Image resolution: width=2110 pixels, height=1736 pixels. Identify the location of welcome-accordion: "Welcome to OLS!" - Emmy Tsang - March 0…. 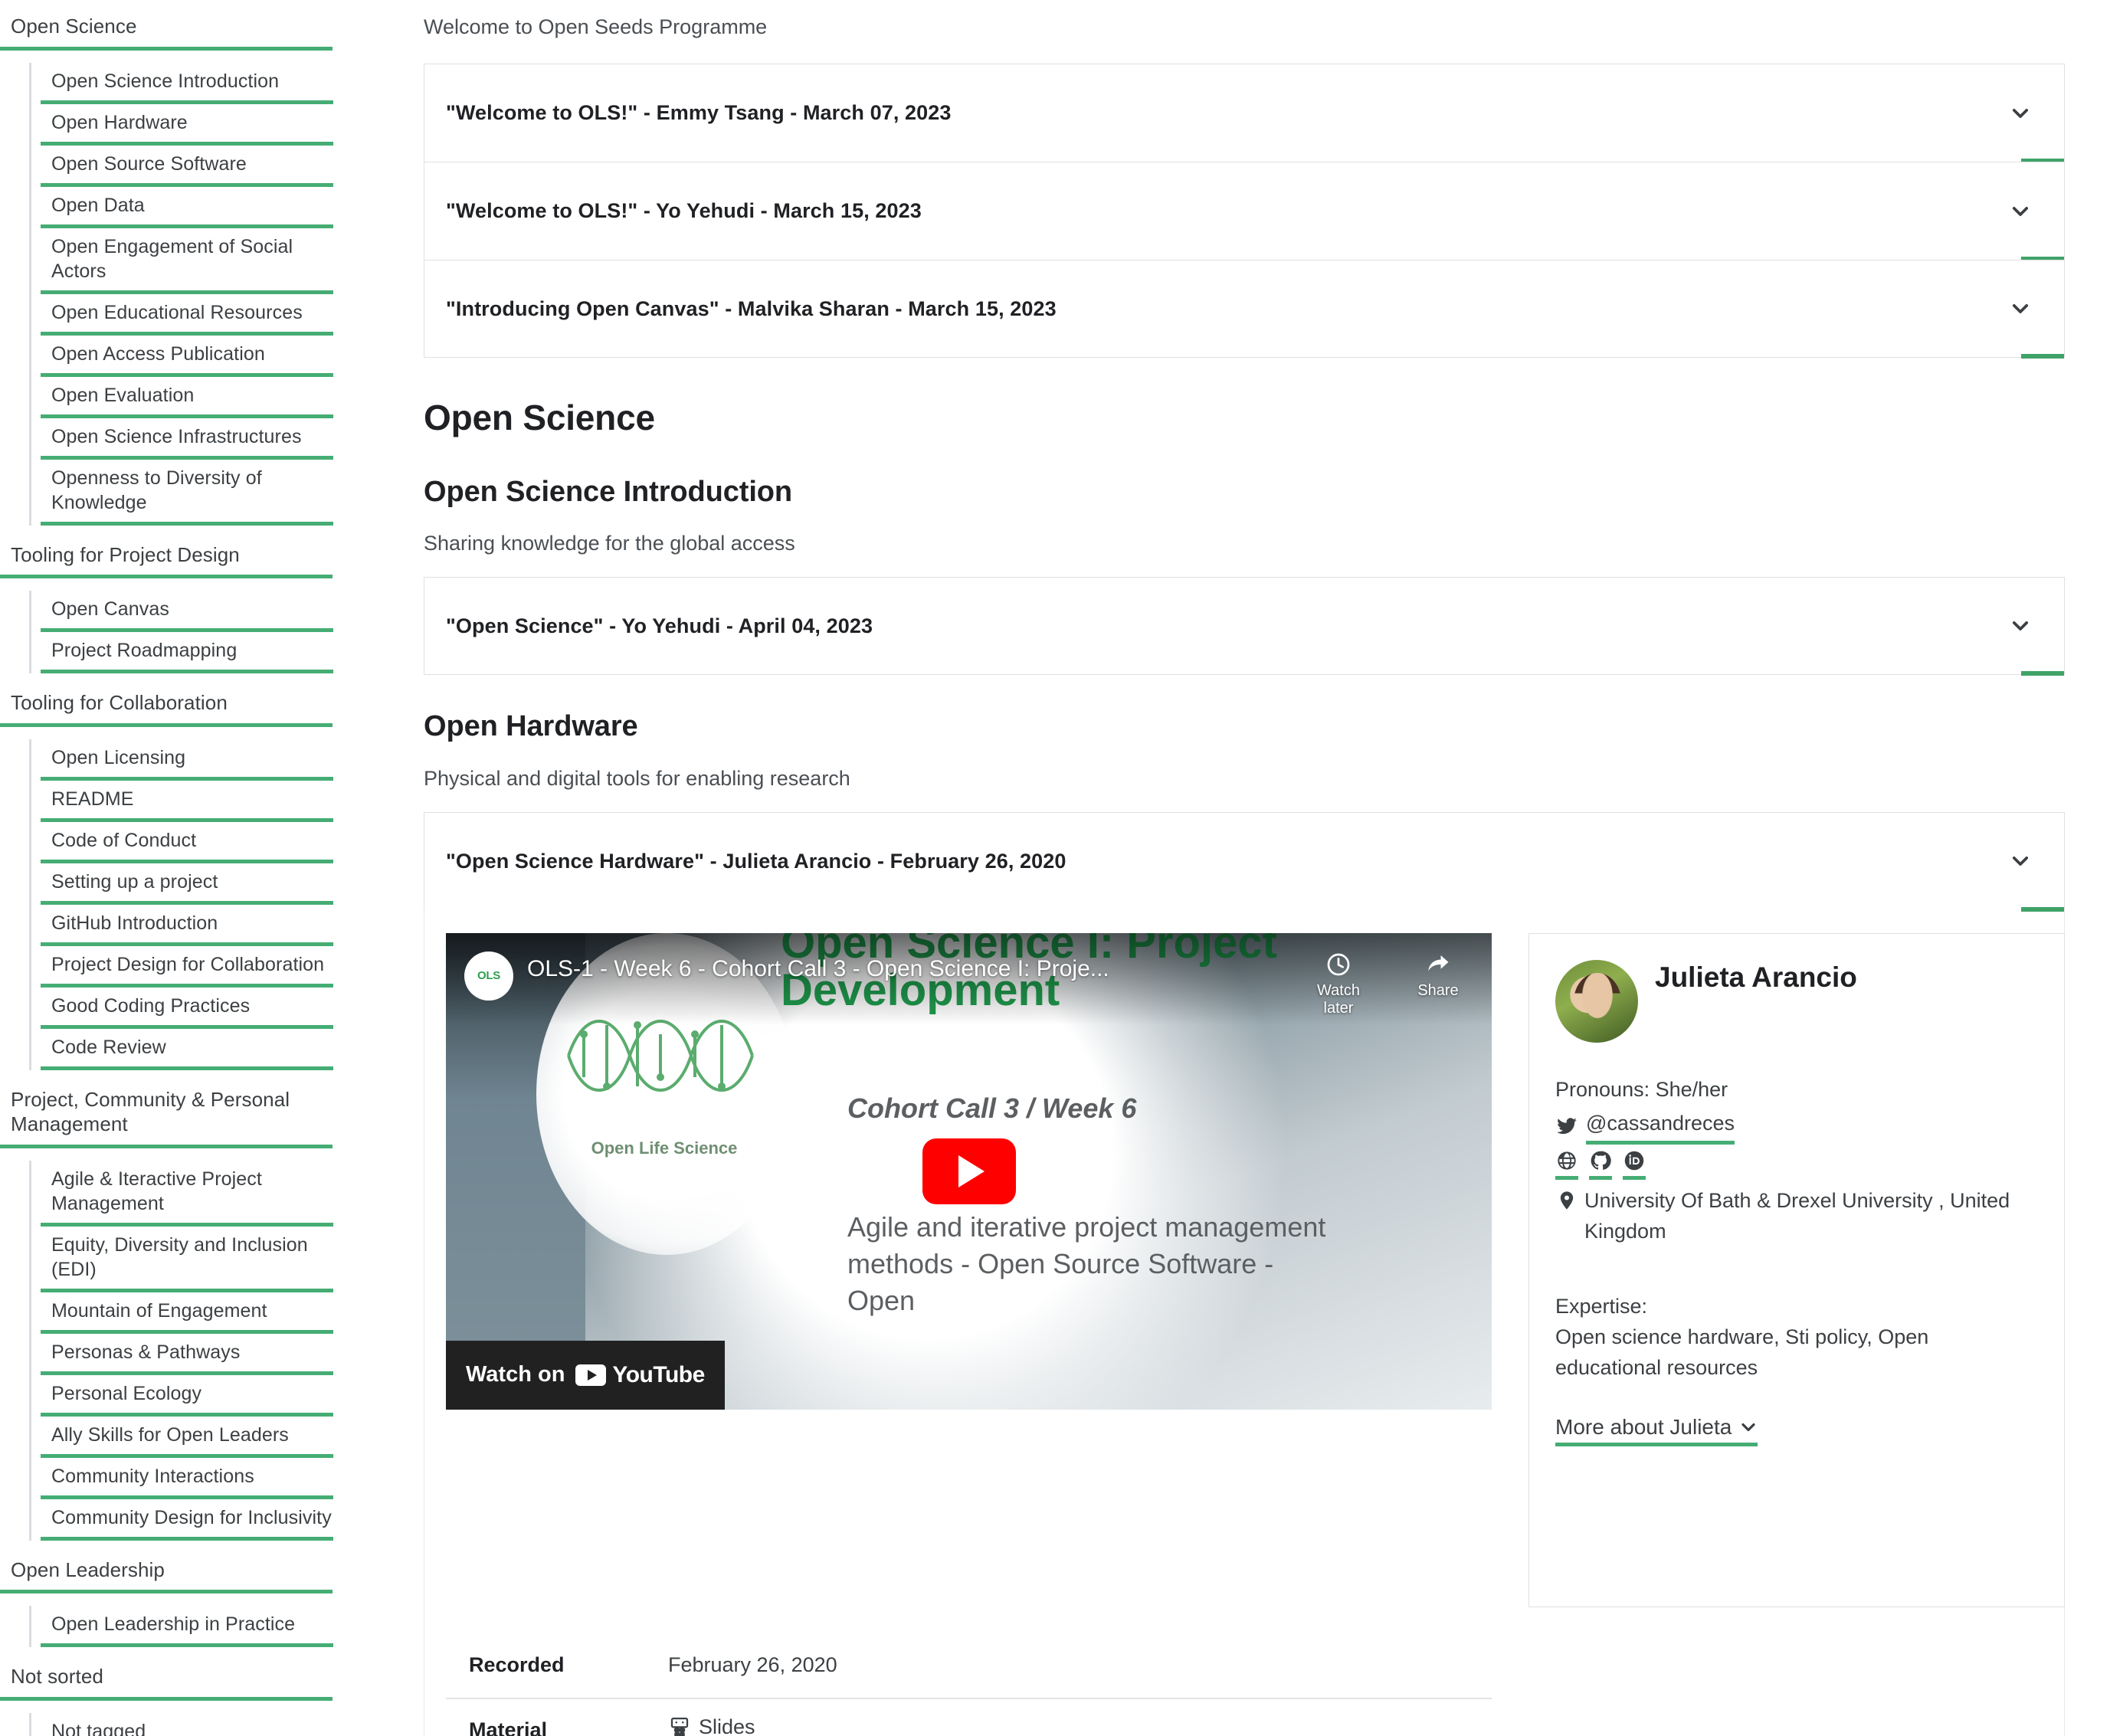
(1244, 211).